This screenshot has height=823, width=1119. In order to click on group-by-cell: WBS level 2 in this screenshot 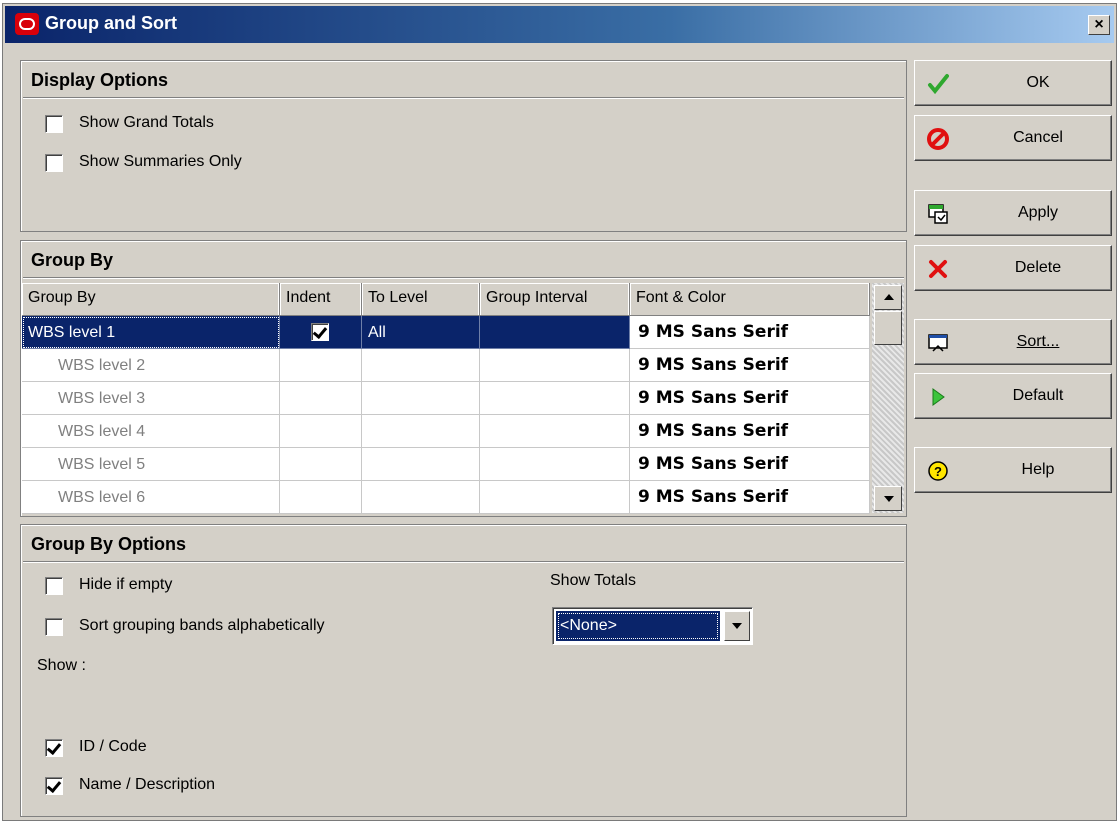, I will do `click(151, 365)`.